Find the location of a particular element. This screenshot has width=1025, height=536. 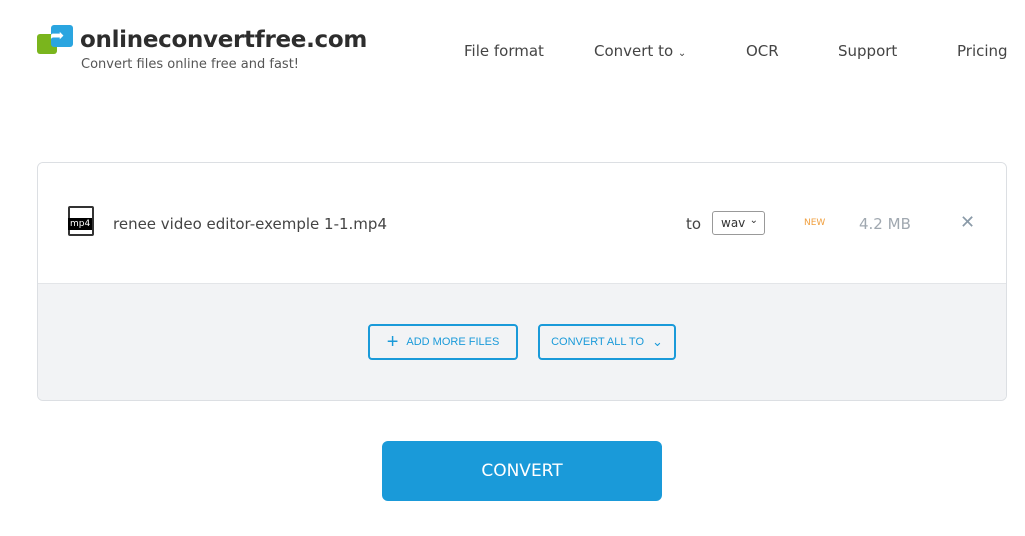

logo-icon: ➦ is located at coordinates (56, 40).